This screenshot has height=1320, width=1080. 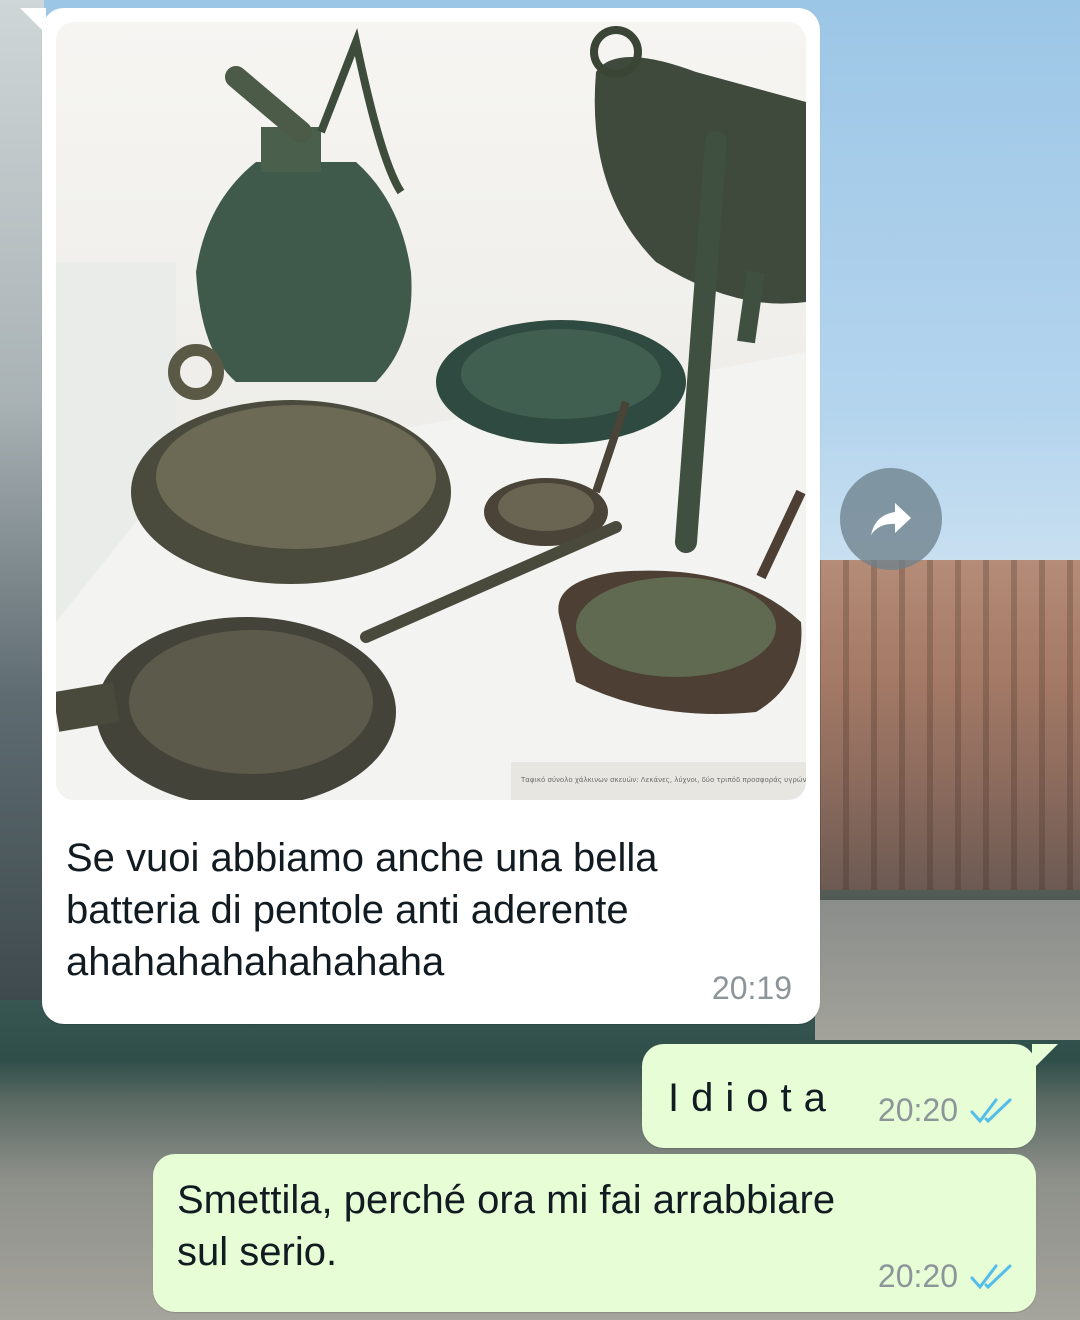 What do you see at coordinates (850, 1096) in the screenshot?
I see `outgoing-message-bubble: Idiota 20:20` at bounding box center [850, 1096].